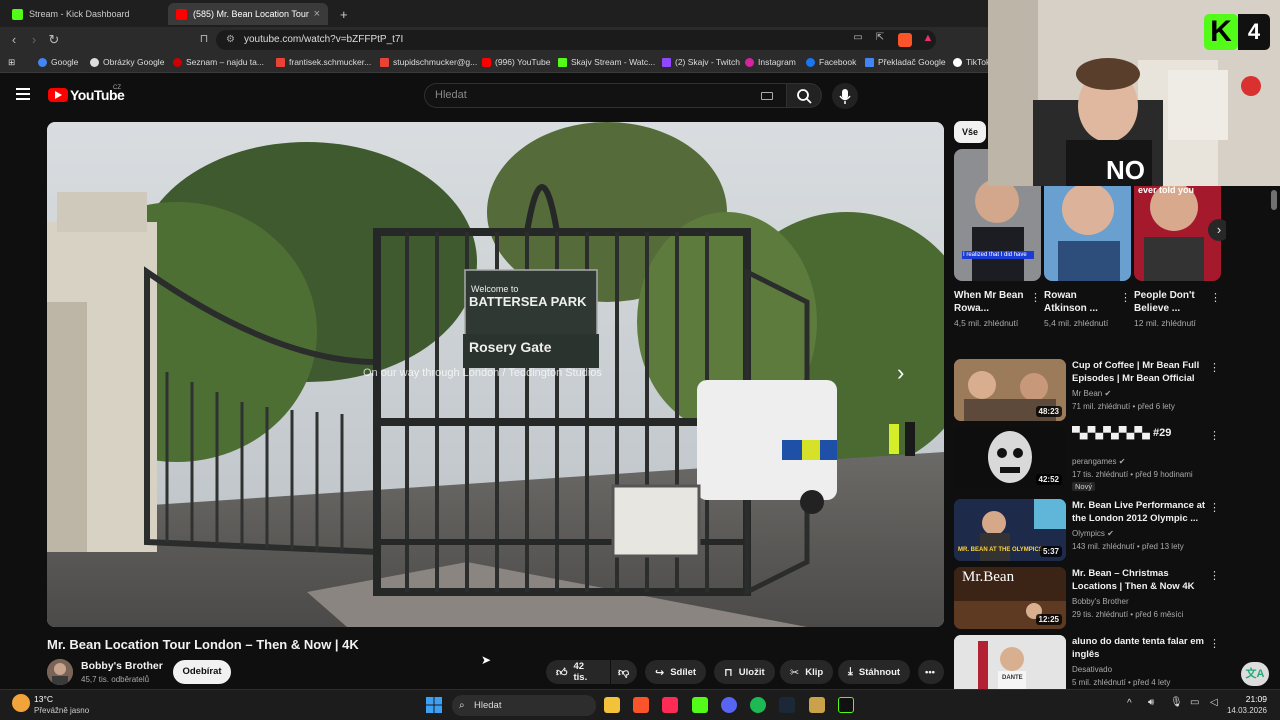 The height and width of the screenshot is (720, 1280). What do you see at coordinates (34, 39) in the screenshot?
I see `forward-icon: ›` at bounding box center [34, 39].